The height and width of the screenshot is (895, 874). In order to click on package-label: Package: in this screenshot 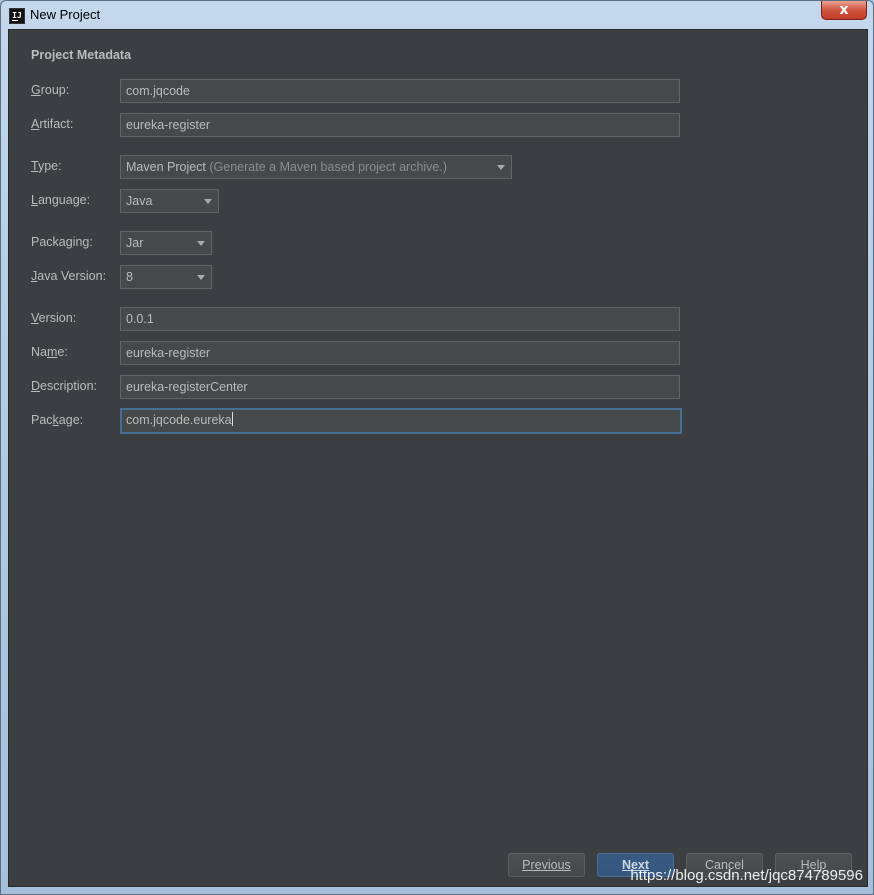, I will do `click(57, 420)`.